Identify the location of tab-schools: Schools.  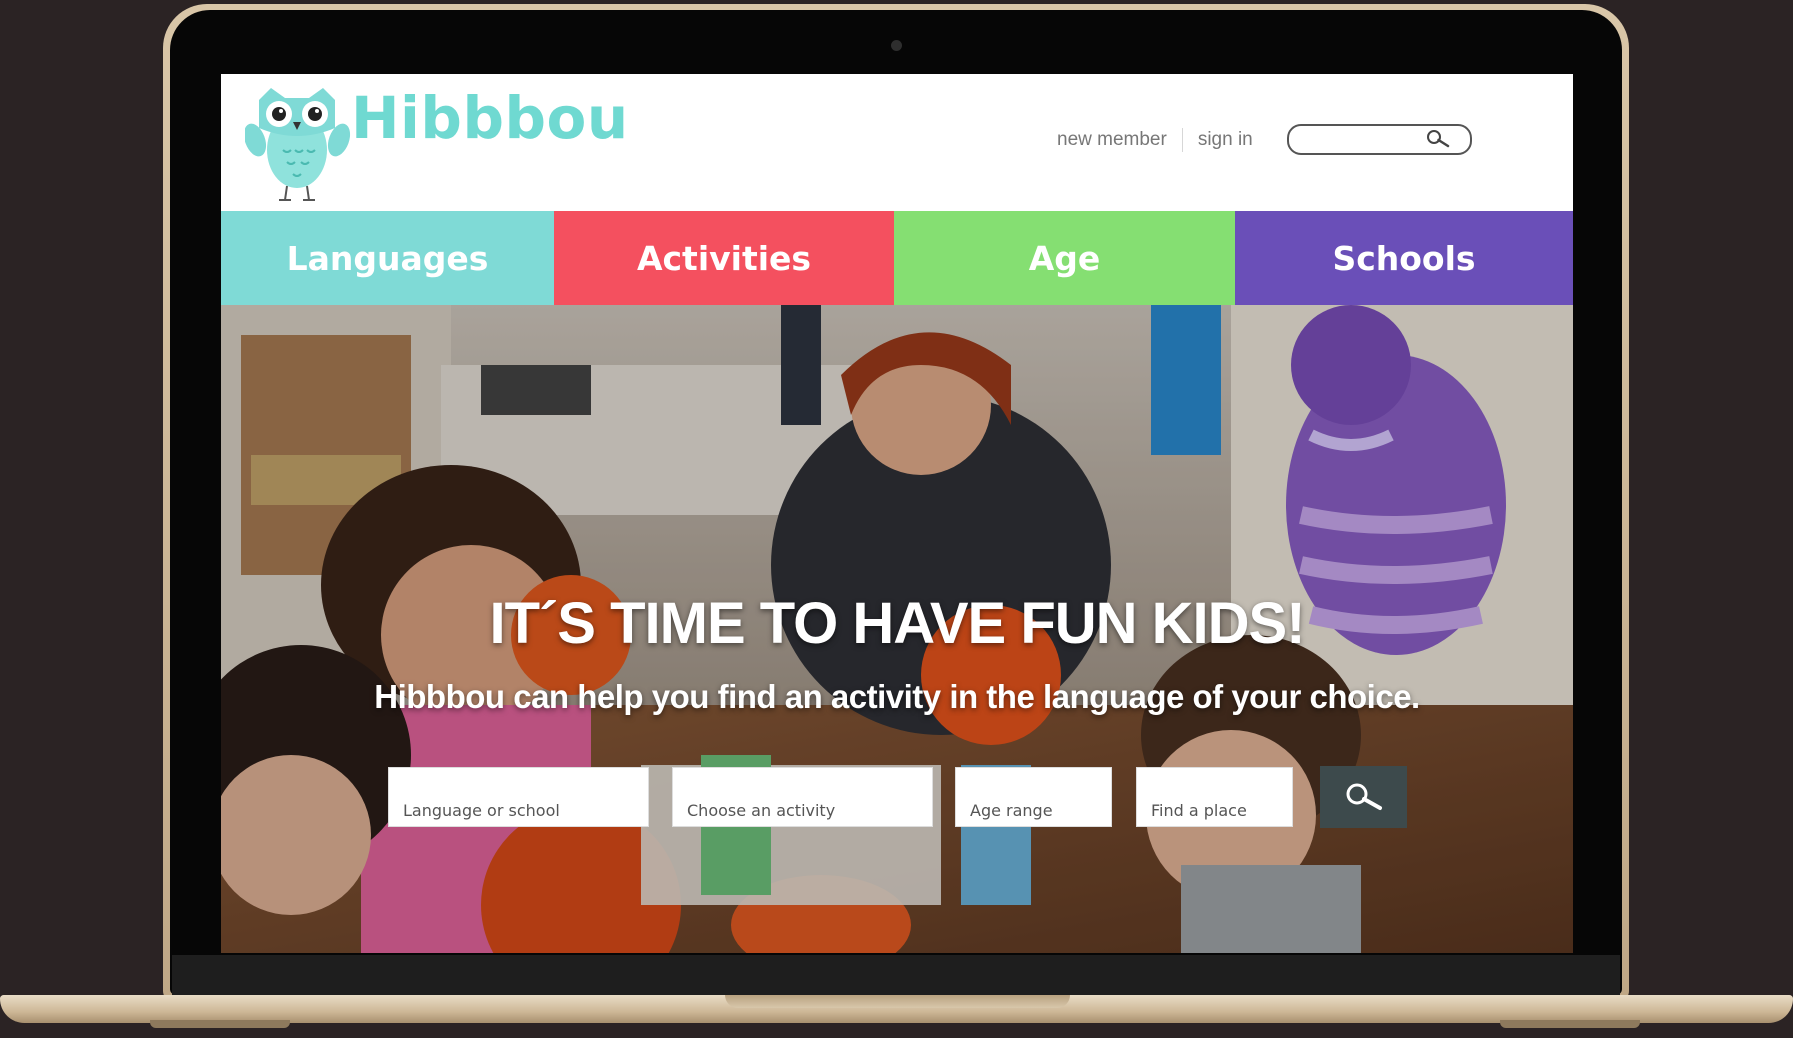
(1404, 258).